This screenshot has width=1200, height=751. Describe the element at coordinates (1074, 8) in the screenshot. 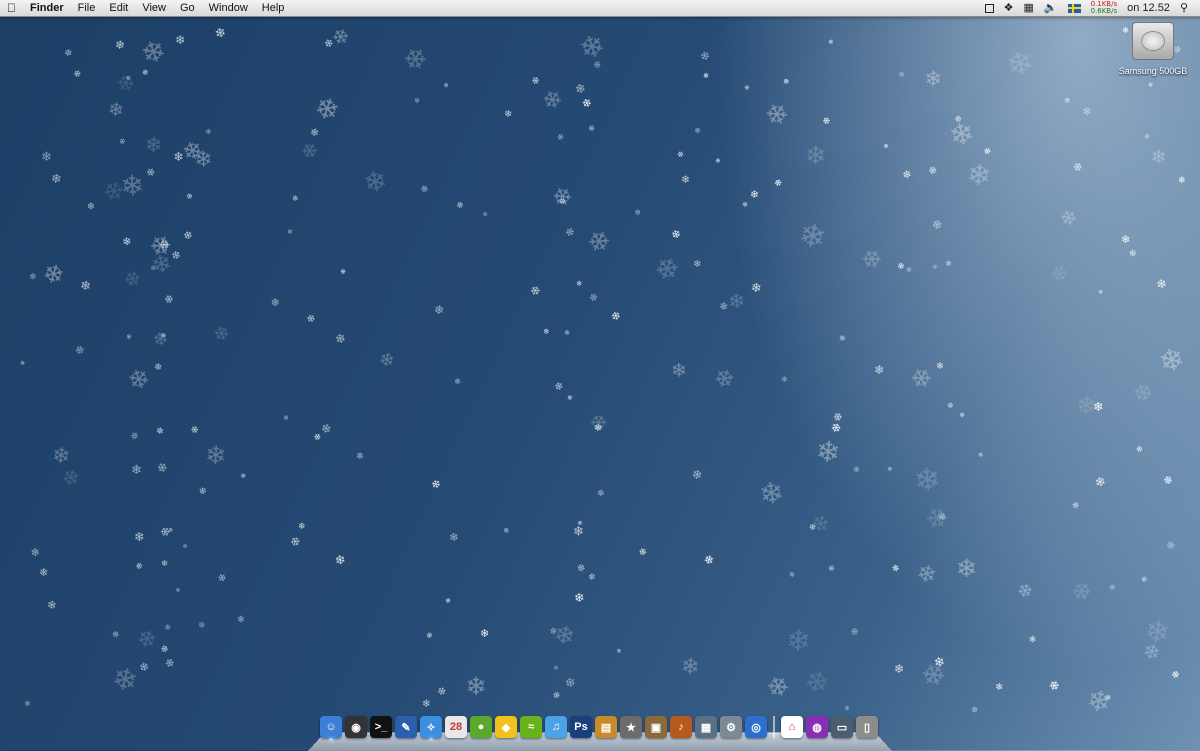

I see `input-source-flag-icon` at that location.